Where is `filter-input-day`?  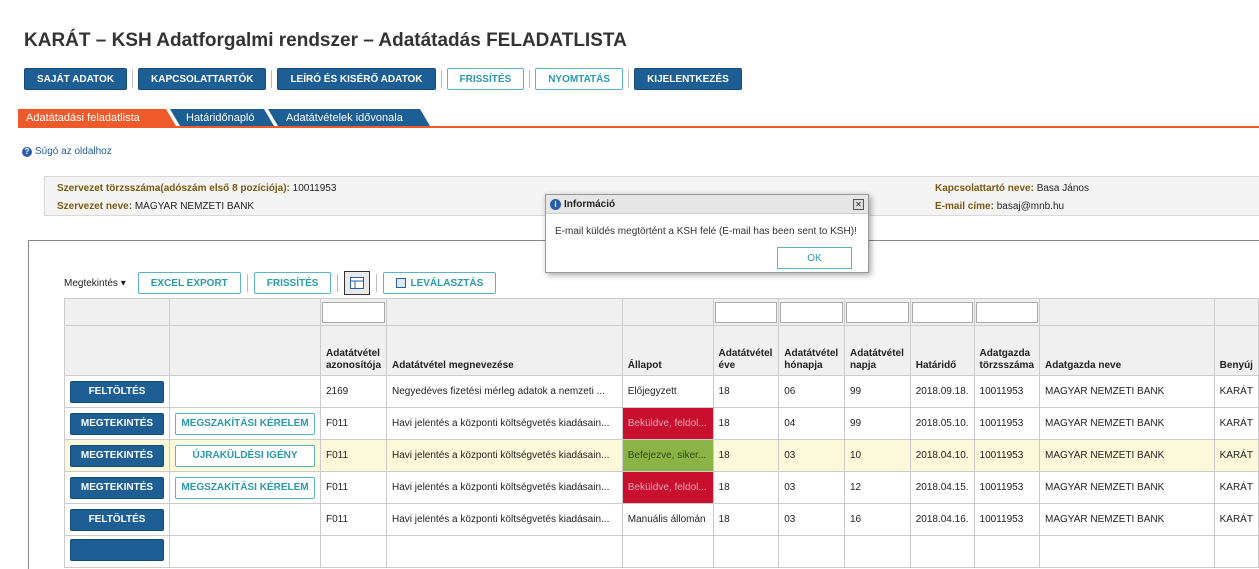
filter-input-day is located at coordinates (877, 312).